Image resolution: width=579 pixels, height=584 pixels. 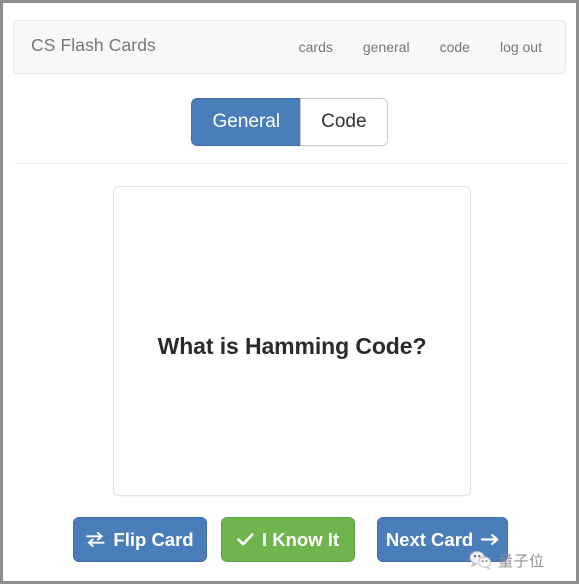 What do you see at coordinates (386, 47) in the screenshot?
I see `nav-link-general: general` at bounding box center [386, 47].